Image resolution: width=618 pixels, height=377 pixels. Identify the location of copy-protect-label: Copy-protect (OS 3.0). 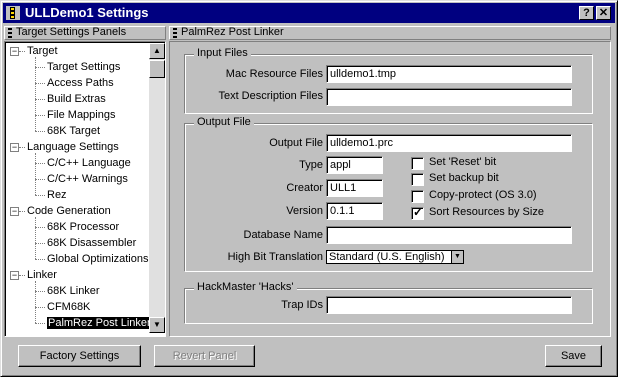
(483, 195).